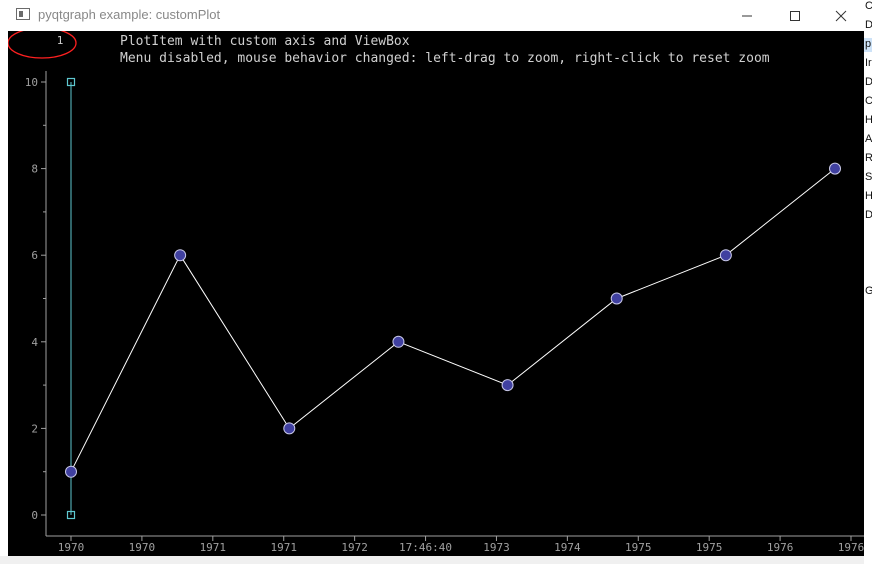 The image size is (872, 564). What do you see at coordinates (34, 515) in the screenshot?
I see `y-tick-label: 0` at bounding box center [34, 515].